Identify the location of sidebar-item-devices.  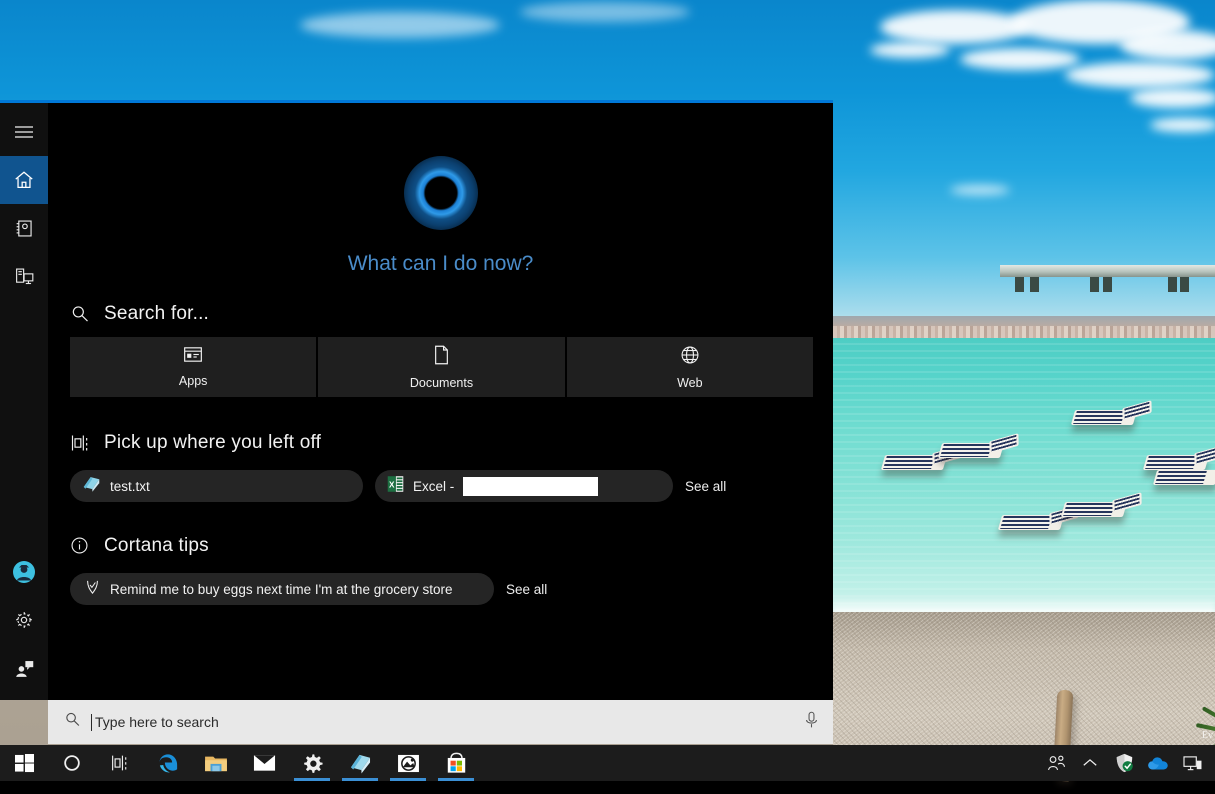
(24, 276).